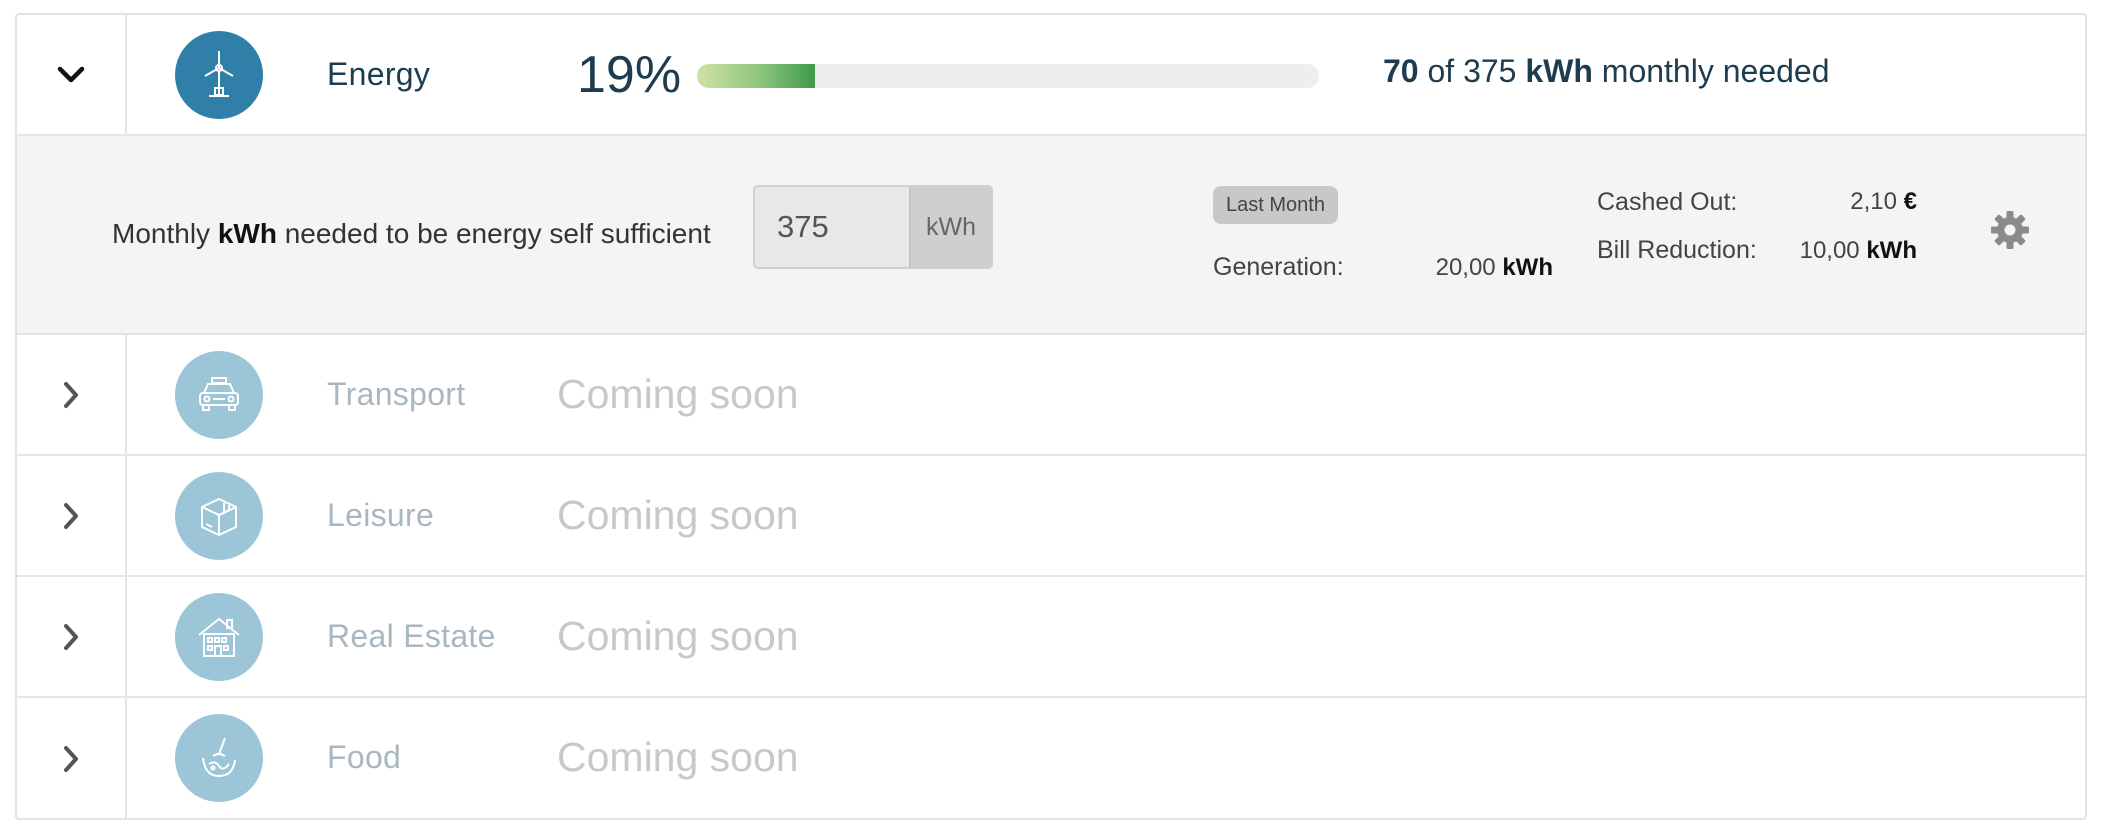 The image size is (2104, 834). What do you see at coordinates (381, 515) in the screenshot?
I see `category-label: Leisure` at bounding box center [381, 515].